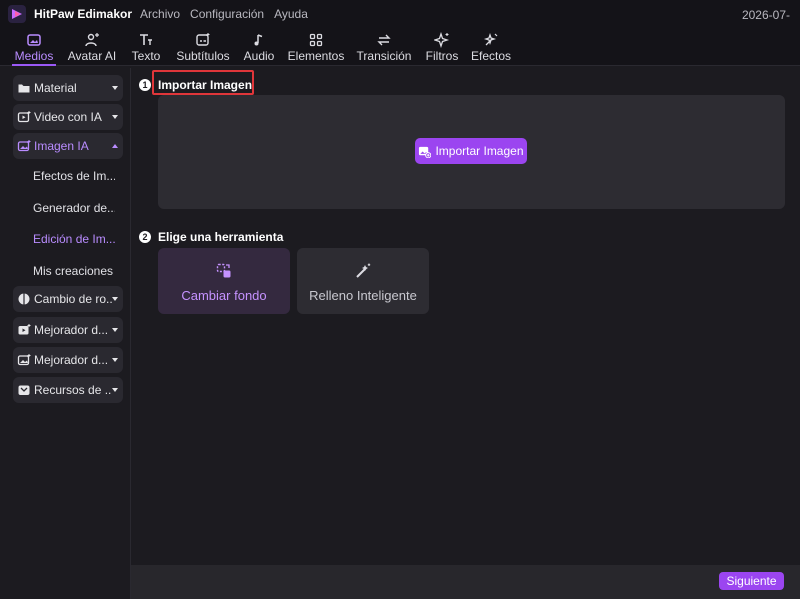 This screenshot has height=599, width=800. Describe the element at coordinates (203, 39) in the screenshot. I see `subtitles-icon` at that location.